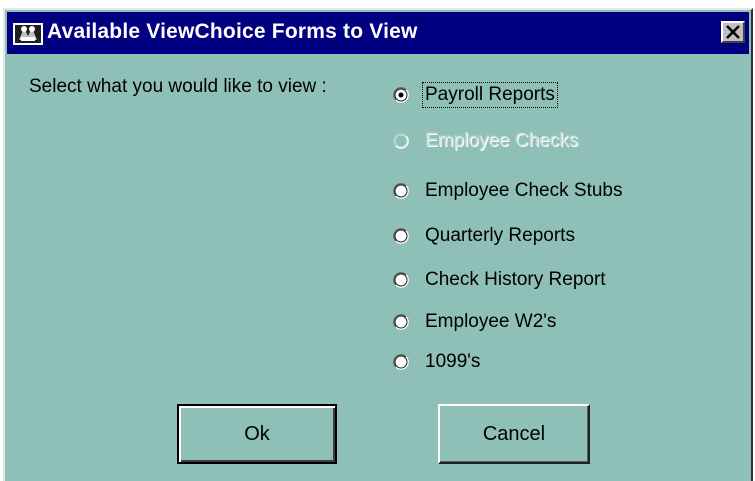 The width and height of the screenshot is (755, 481). What do you see at coordinates (453, 361) in the screenshot?
I see `option-label-1099s: 1099's` at bounding box center [453, 361].